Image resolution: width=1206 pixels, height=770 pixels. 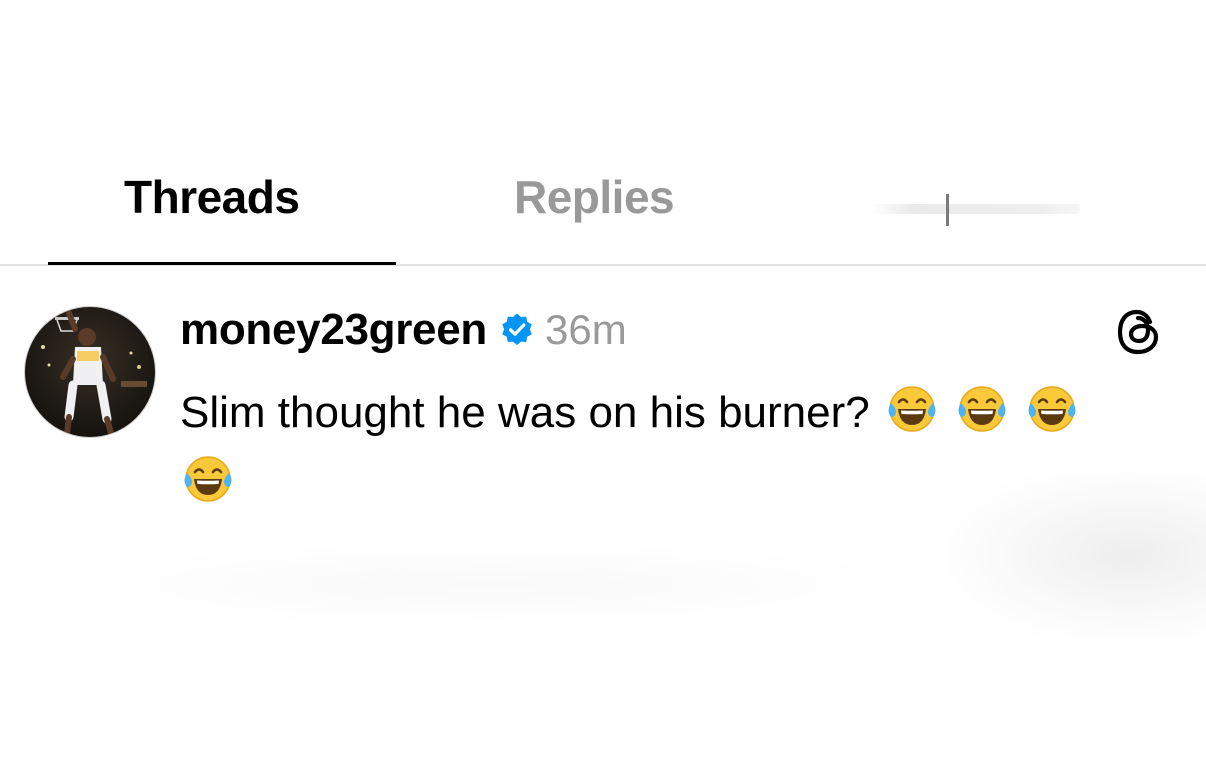 I want to click on verified-badge-icon, so click(x=517, y=330).